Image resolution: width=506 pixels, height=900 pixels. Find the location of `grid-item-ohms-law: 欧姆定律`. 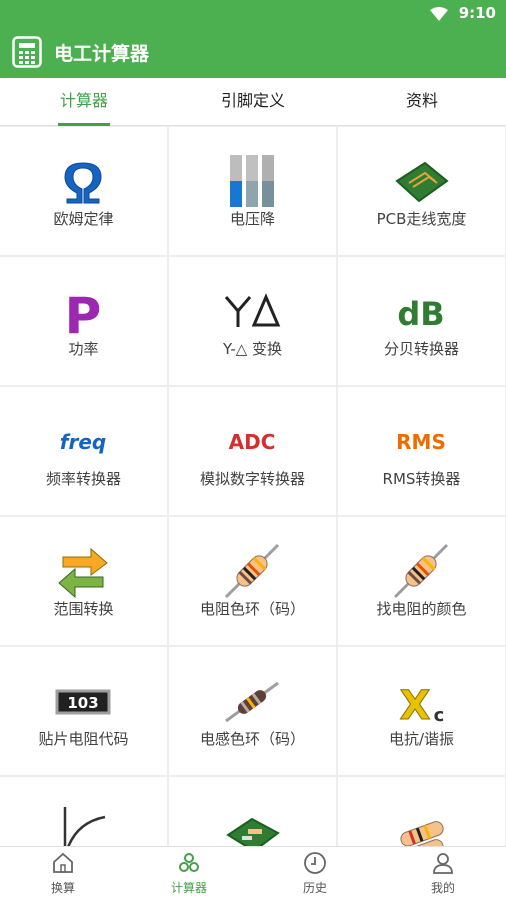

grid-item-ohms-law: 欧姆定律 is located at coordinates (83, 191).